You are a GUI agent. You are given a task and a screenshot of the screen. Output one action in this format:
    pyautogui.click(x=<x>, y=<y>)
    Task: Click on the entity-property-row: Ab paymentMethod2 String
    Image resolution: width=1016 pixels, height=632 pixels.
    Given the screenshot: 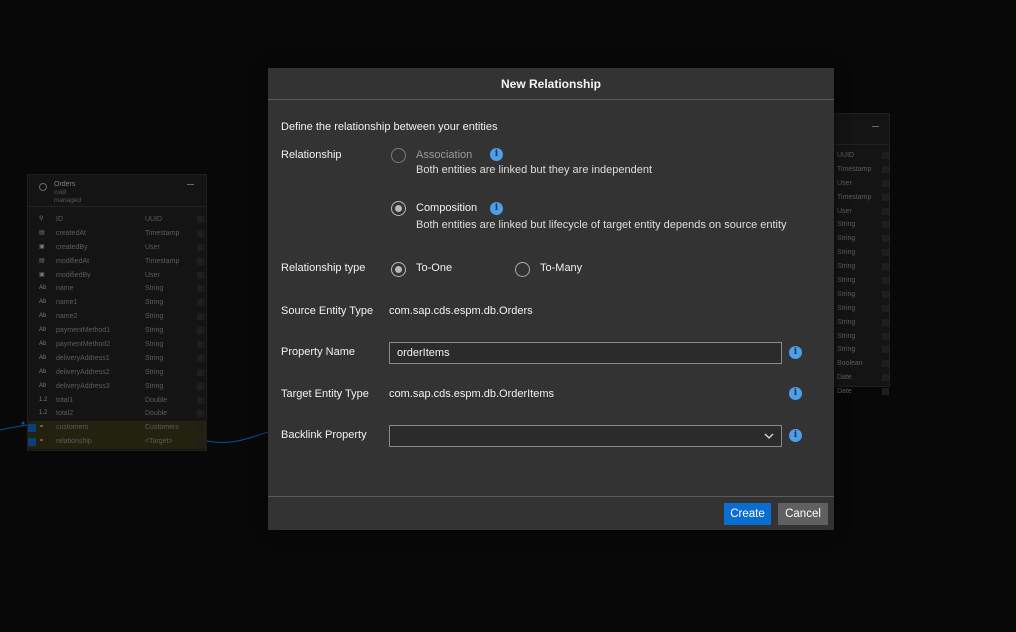 What is the action you would take?
    pyautogui.click(x=117, y=345)
    